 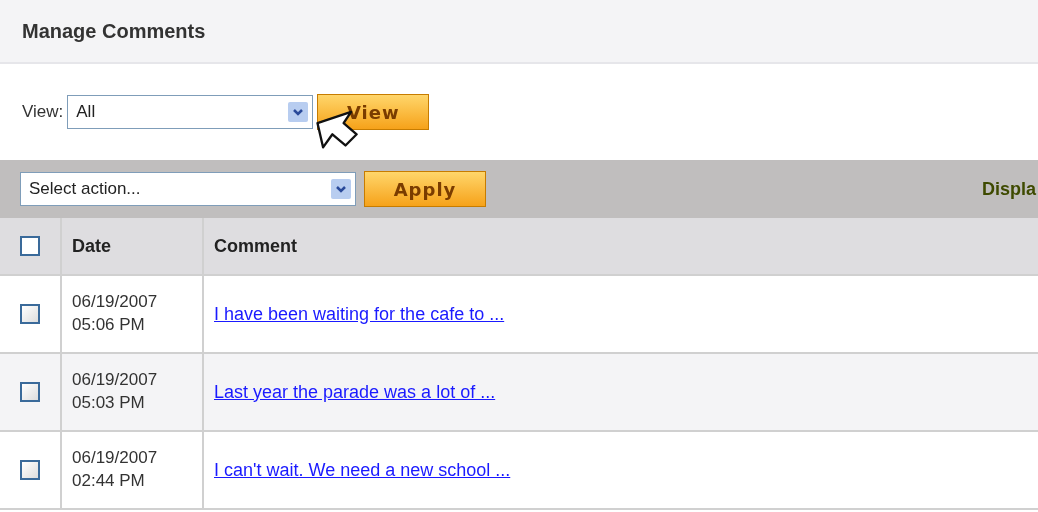 What do you see at coordinates (133, 470) in the screenshot?
I see `date-cell: 06/19/2007 02:44 PM` at bounding box center [133, 470].